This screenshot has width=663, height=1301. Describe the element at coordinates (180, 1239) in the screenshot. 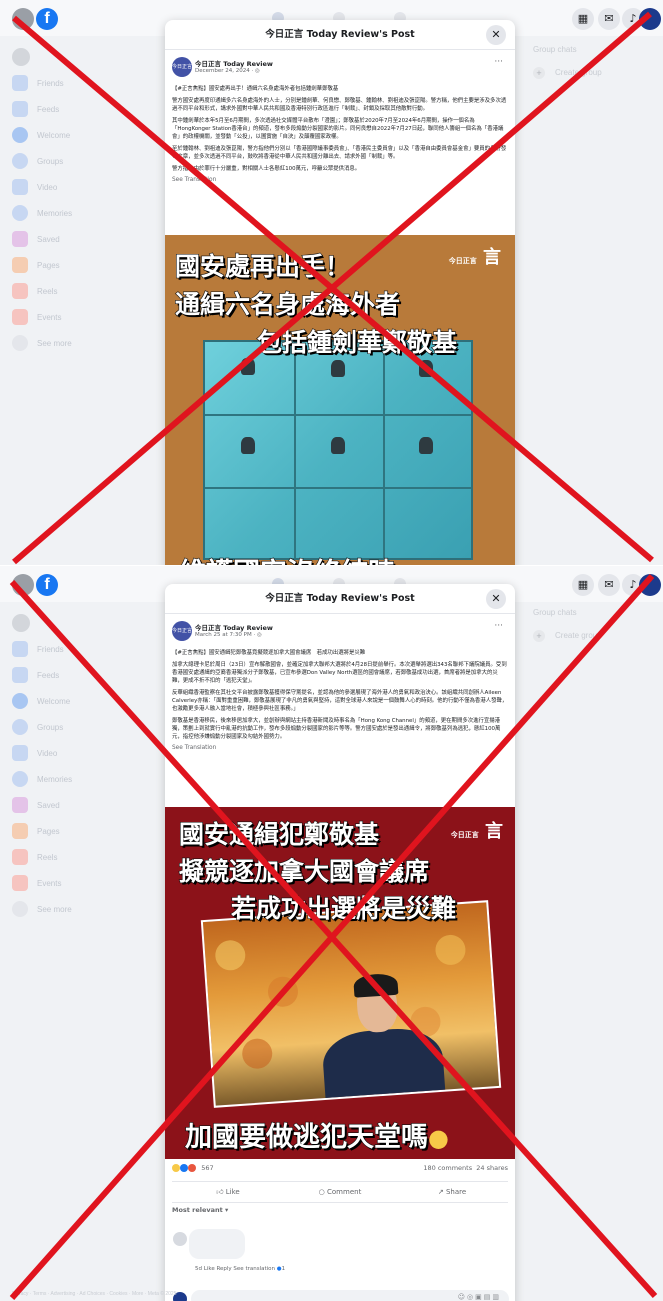

I see `commenter-avatar` at that location.